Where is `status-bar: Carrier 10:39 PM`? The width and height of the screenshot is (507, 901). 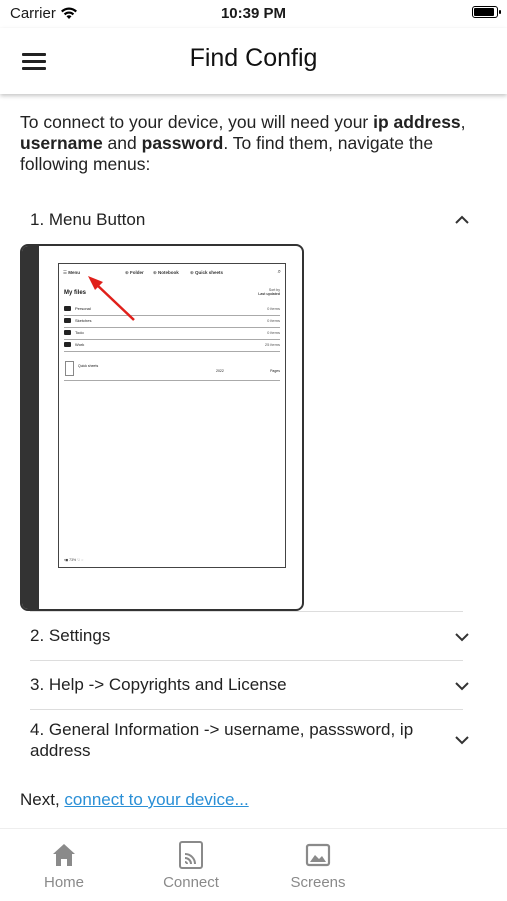
status-bar: Carrier 10:39 PM is located at coordinates (253, 14).